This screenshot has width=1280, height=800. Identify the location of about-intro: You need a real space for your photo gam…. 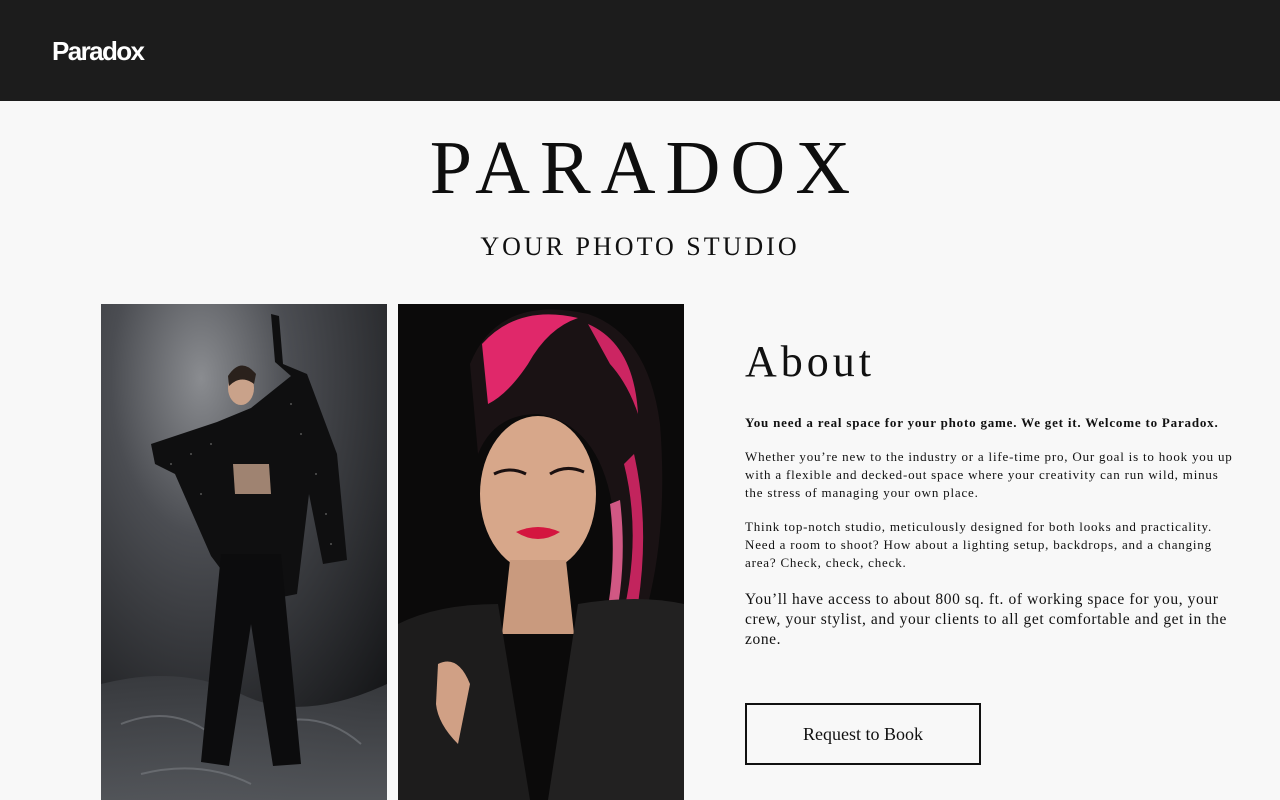
(982, 422).